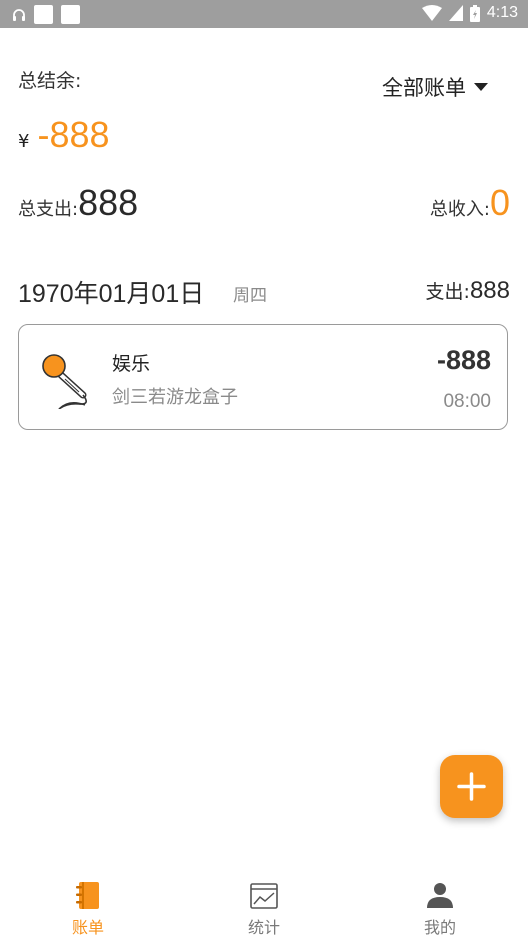 The width and height of the screenshot is (528, 940). I want to click on group-expense: 支出: 888, so click(468, 291).